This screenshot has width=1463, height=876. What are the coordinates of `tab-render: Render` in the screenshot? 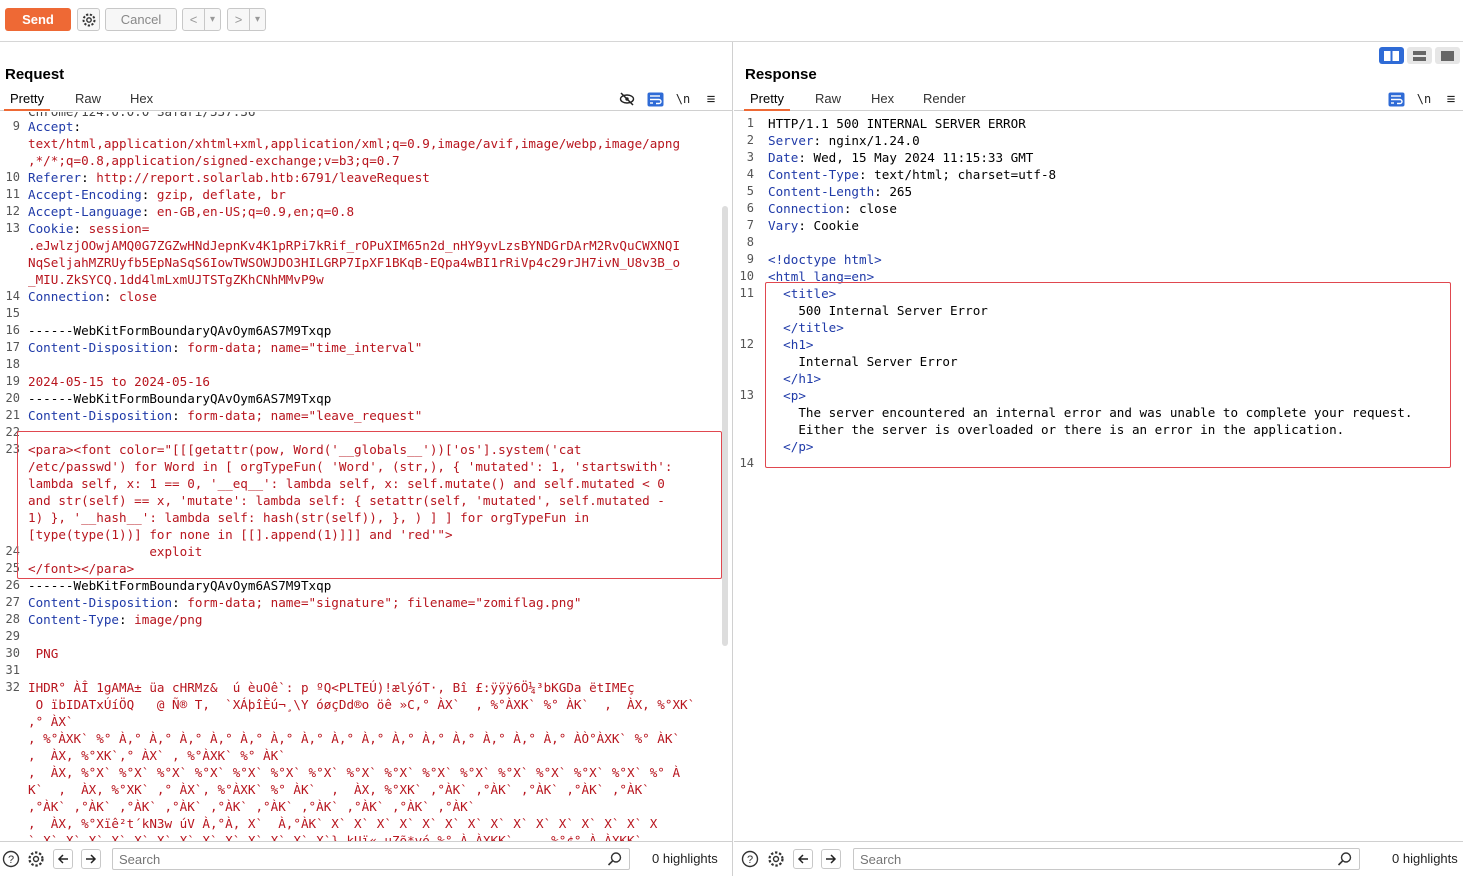 It's located at (944, 101).